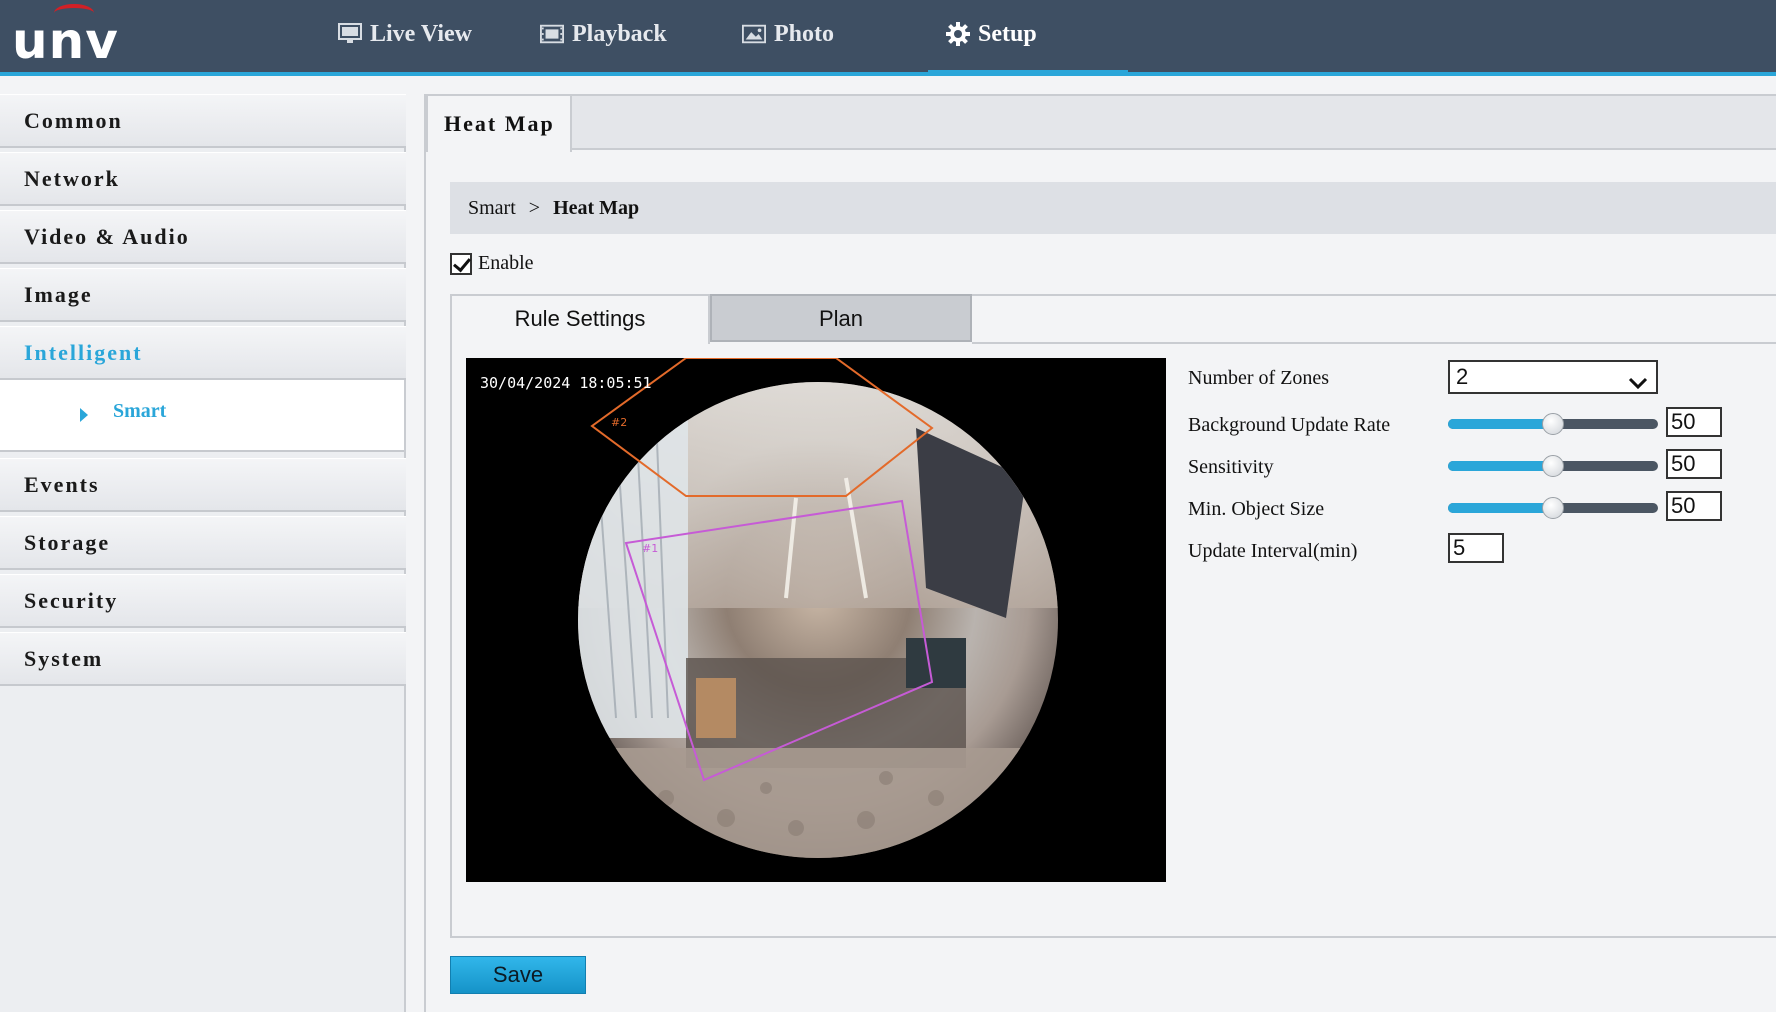 The height and width of the screenshot is (1012, 1776). What do you see at coordinates (203, 353) in the screenshot?
I see `sidebar-item-intelligent: Intelligent` at bounding box center [203, 353].